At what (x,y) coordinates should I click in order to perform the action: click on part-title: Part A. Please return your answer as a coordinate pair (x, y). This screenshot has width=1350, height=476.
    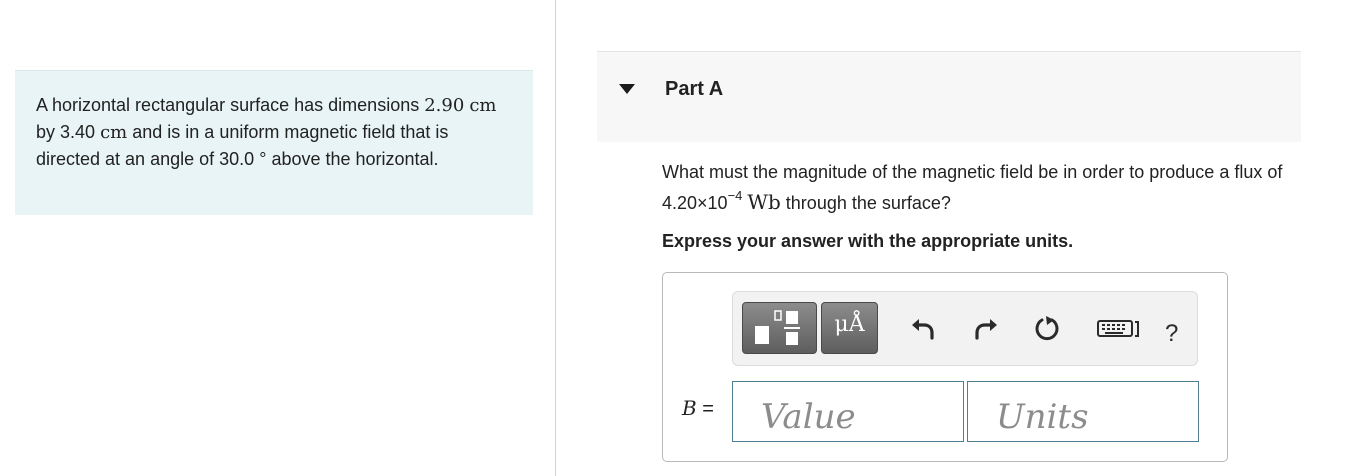
    Looking at the image, I should click on (694, 89).